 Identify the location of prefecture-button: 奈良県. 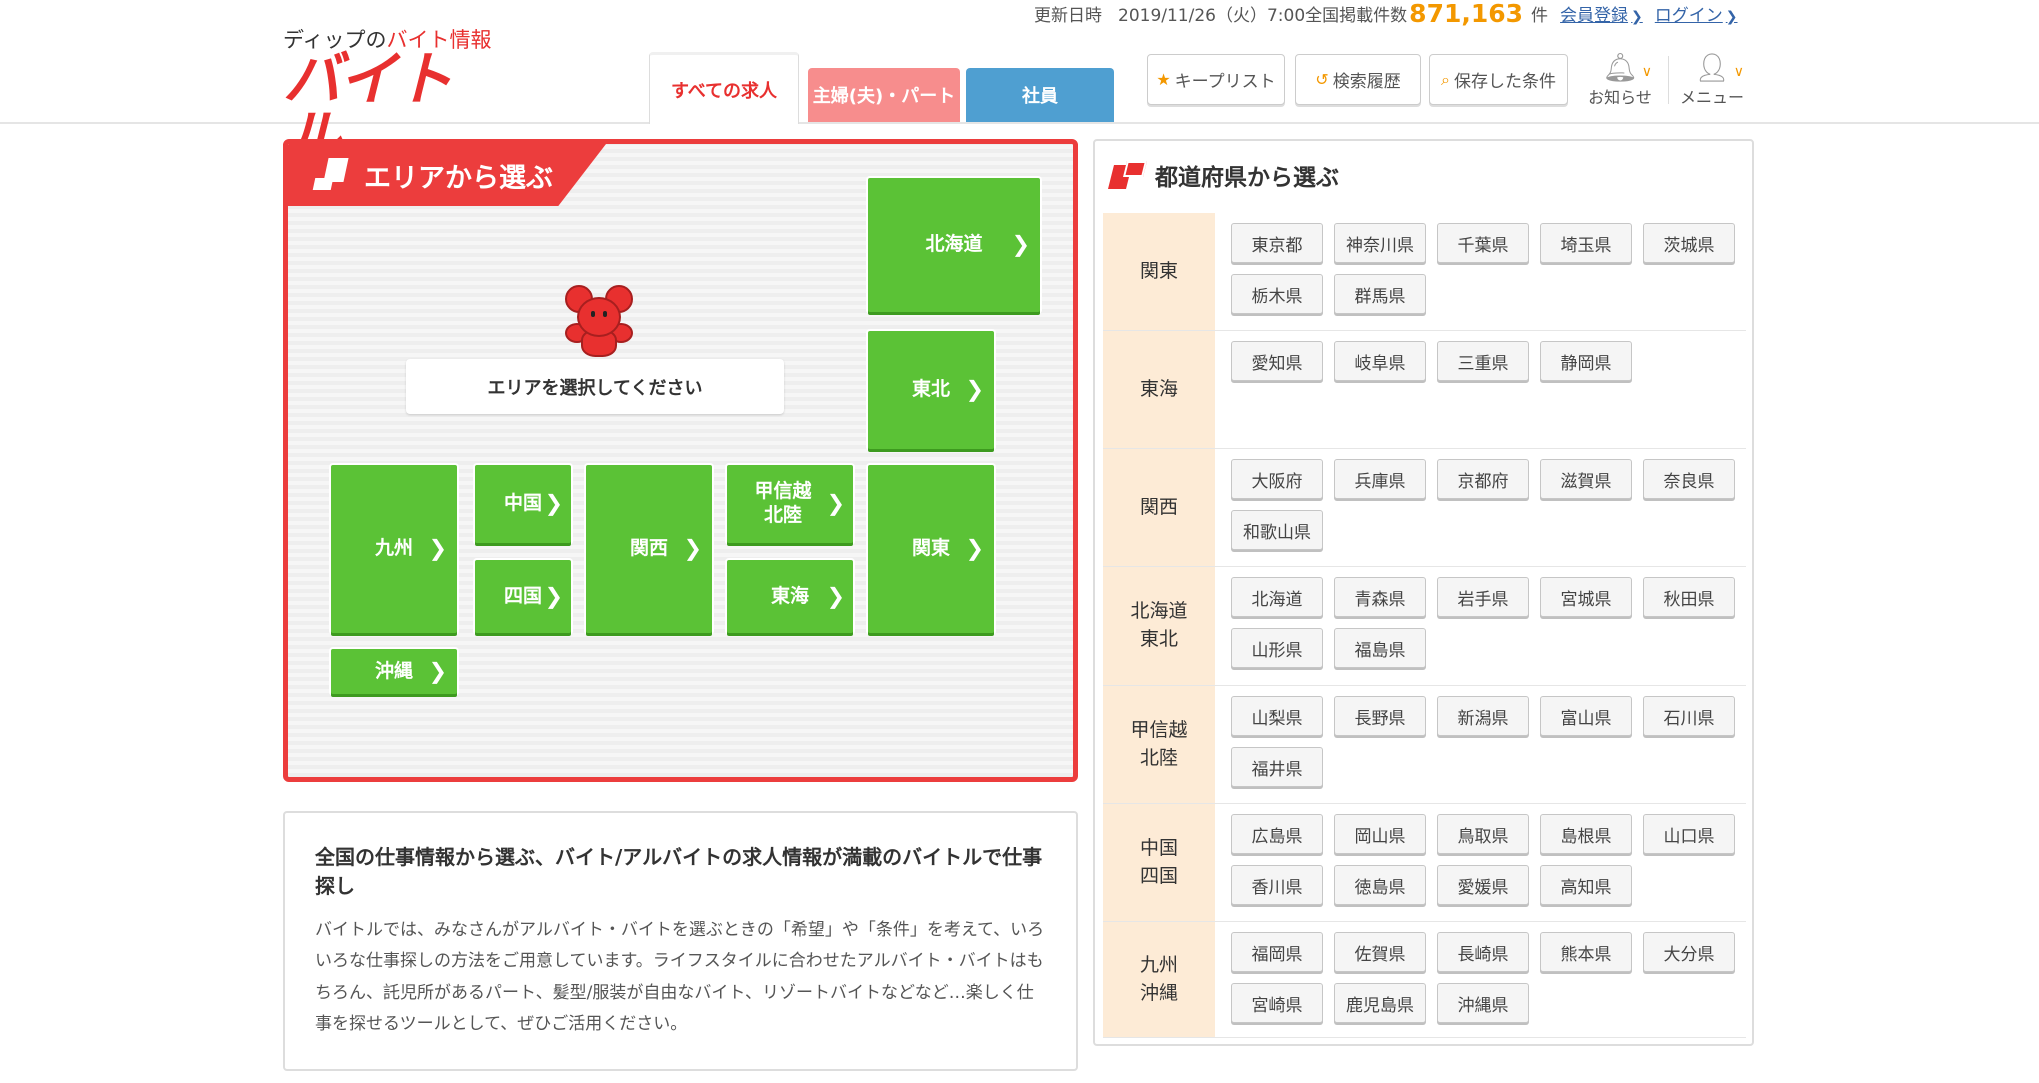
(1689, 479).